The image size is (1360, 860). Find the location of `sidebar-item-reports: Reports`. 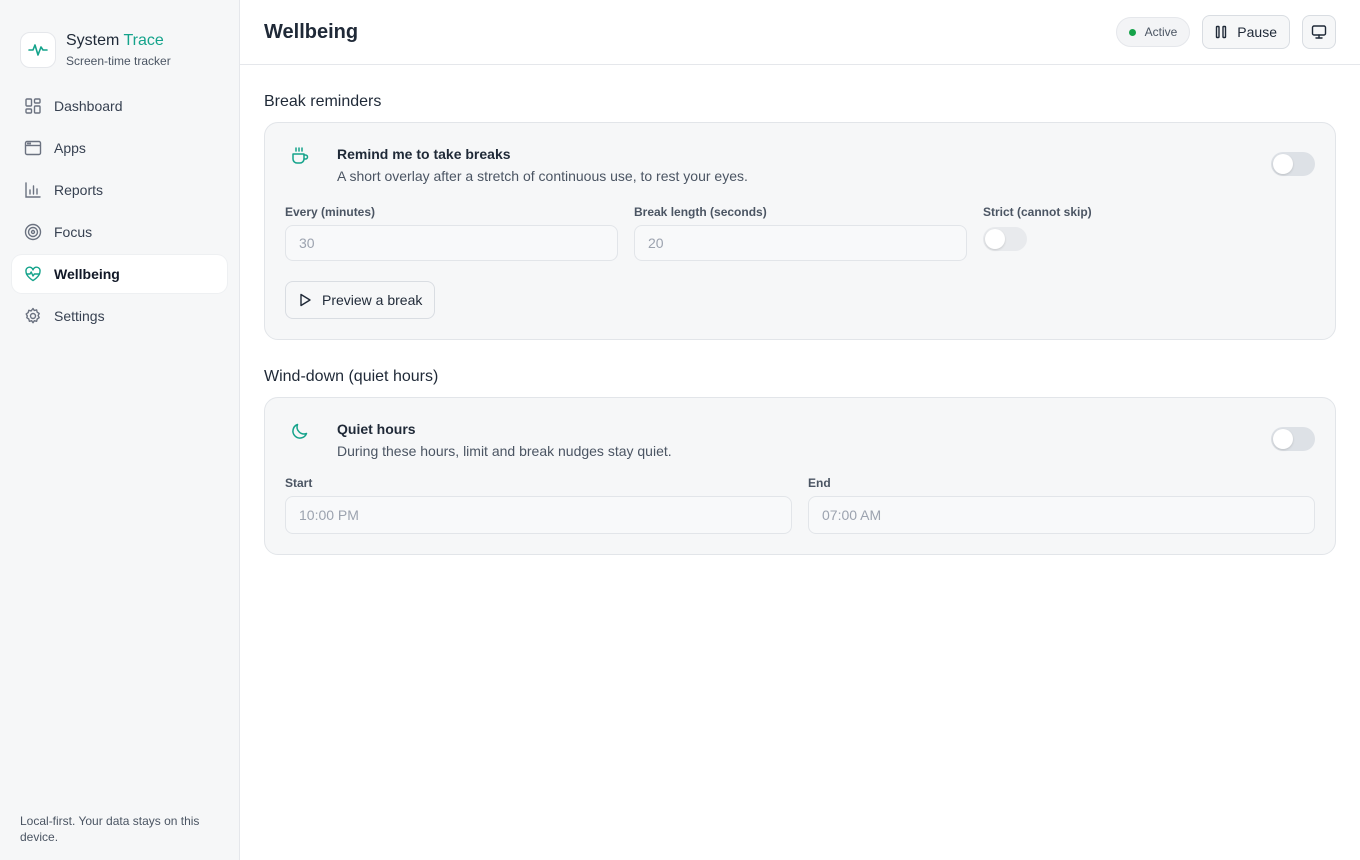

sidebar-item-reports: Reports is located at coordinates (119, 190).